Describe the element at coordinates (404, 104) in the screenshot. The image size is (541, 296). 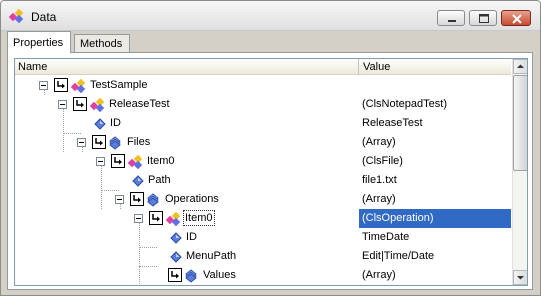
I see `tree-row-value: (ClsNotepadTest)` at that location.